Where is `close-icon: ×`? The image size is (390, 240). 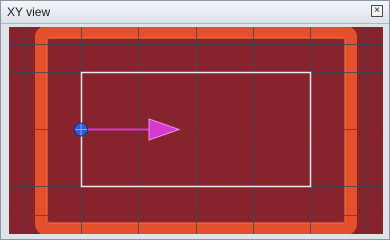 close-icon: × is located at coordinates (377, 10).